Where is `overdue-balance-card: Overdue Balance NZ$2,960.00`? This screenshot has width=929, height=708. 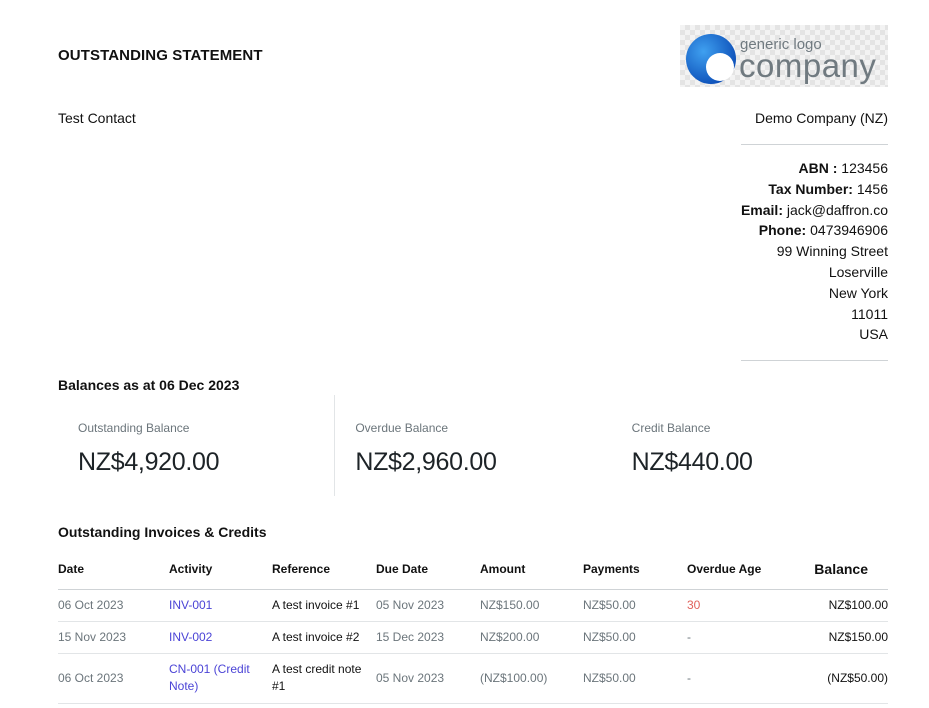 overdue-balance-card: Overdue Balance NZ$2,960.00 is located at coordinates (472, 445).